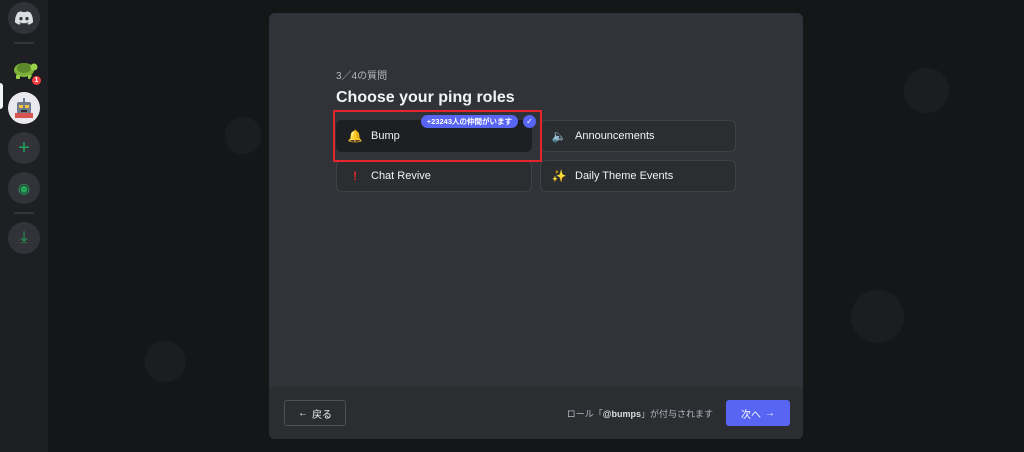  I want to click on bell-icon: 🔔, so click(355, 136).